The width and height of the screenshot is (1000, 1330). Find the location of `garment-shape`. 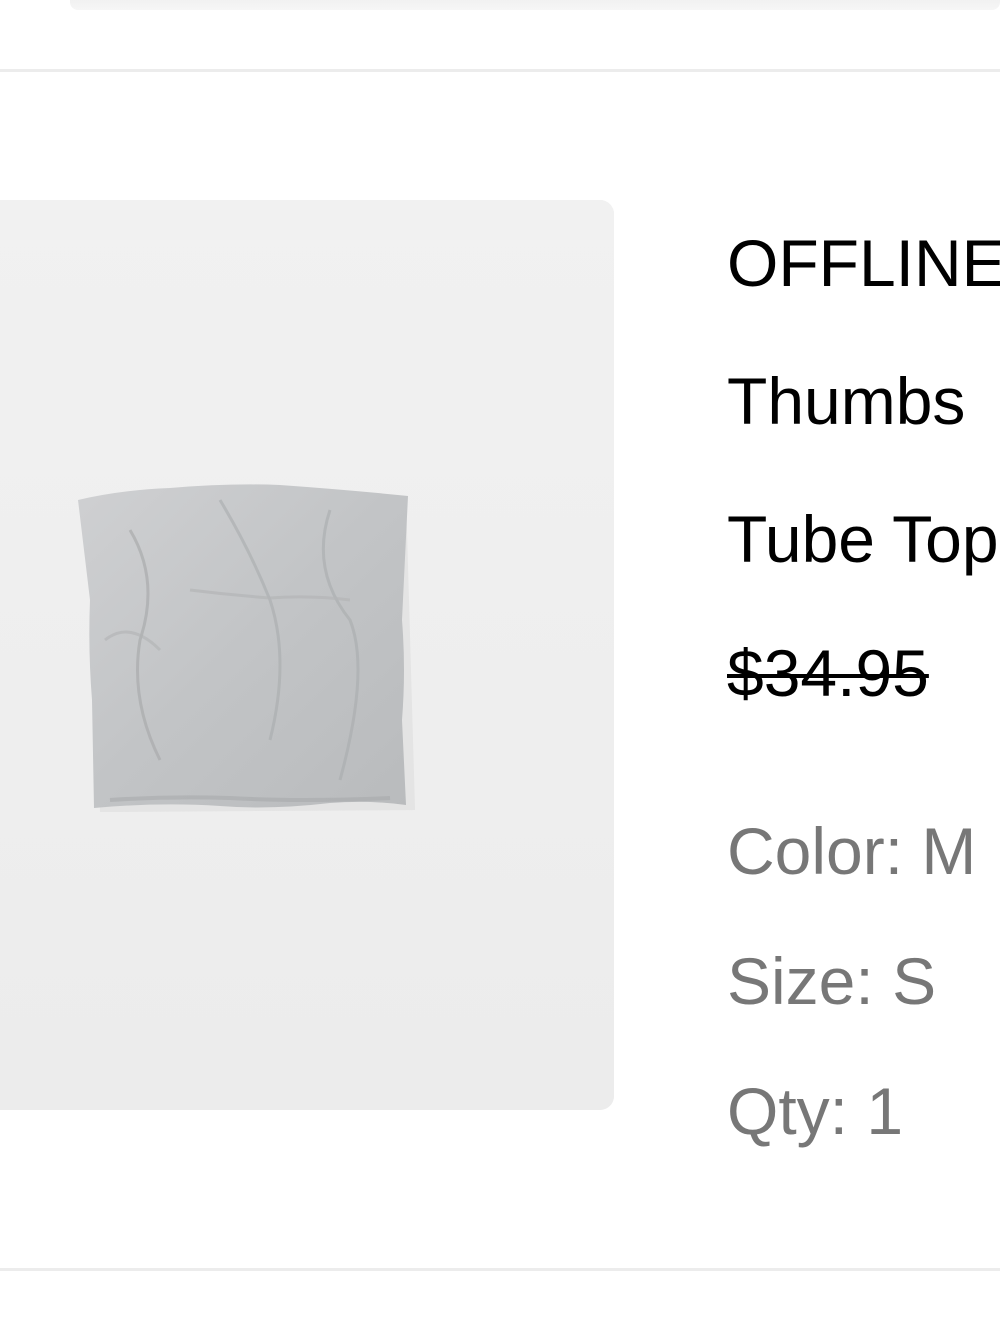

garment-shape is located at coordinates (243, 646).